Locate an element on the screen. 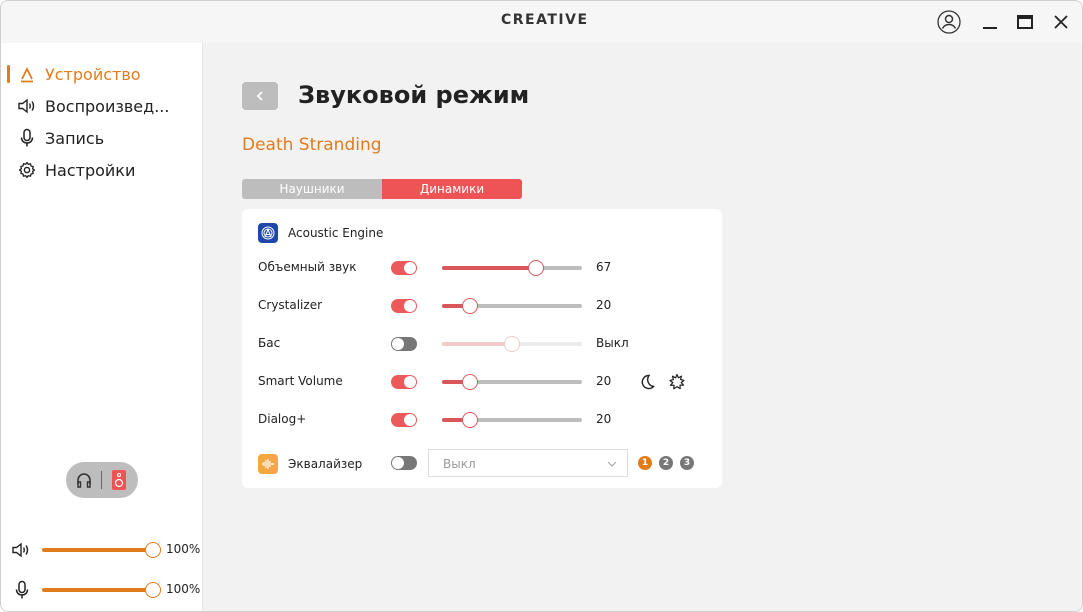 The image size is (1083, 612). maximize-button is located at coordinates (1025, 22).